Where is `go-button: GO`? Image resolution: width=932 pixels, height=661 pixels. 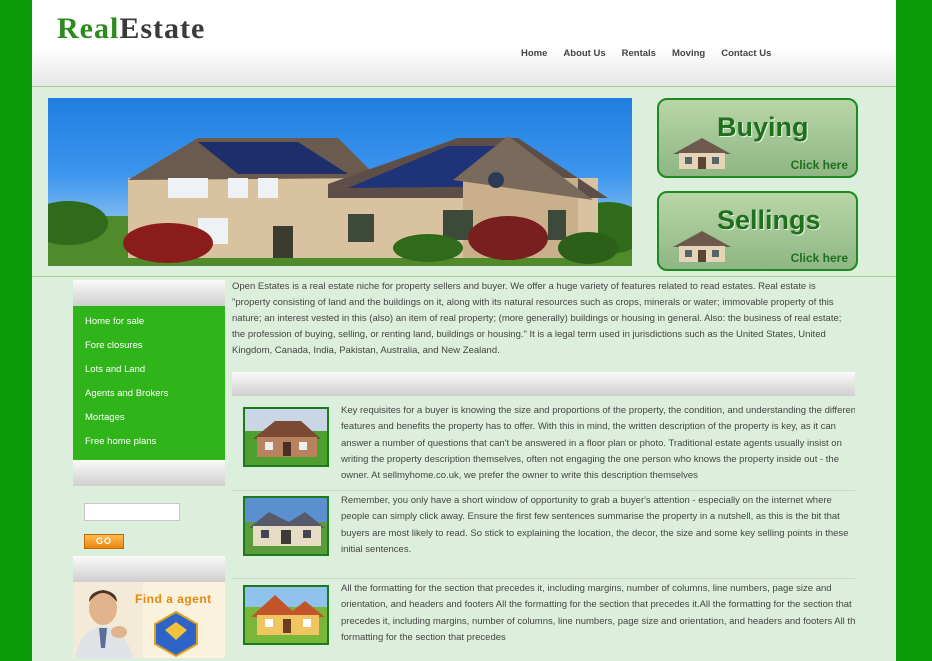
go-button: GO is located at coordinates (104, 541).